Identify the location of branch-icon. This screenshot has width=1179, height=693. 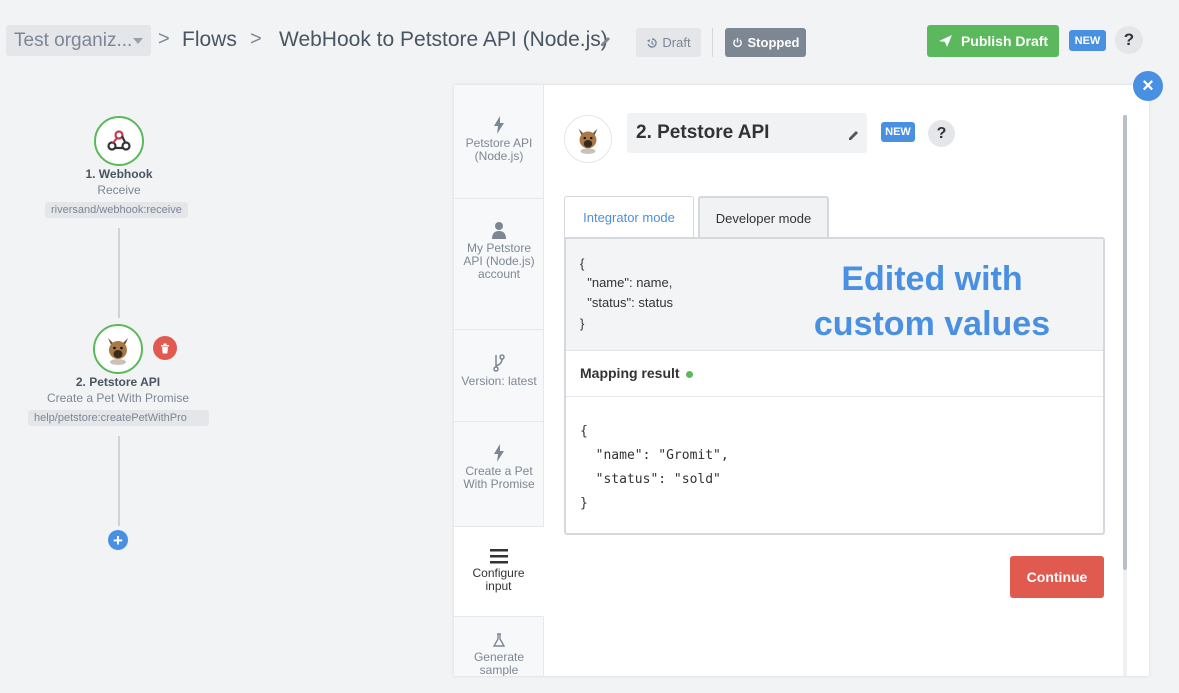
(499, 363).